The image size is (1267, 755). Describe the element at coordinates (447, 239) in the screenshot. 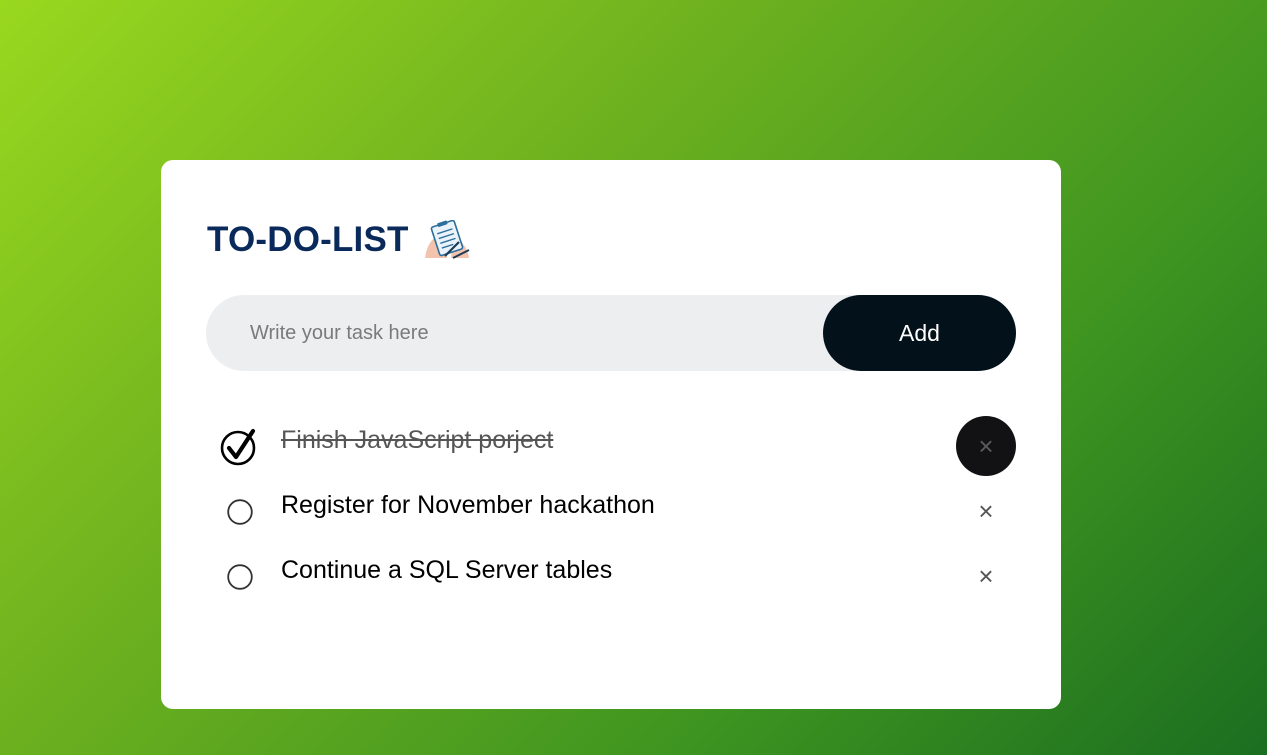

I see `clipboard-checklist-icon` at that location.